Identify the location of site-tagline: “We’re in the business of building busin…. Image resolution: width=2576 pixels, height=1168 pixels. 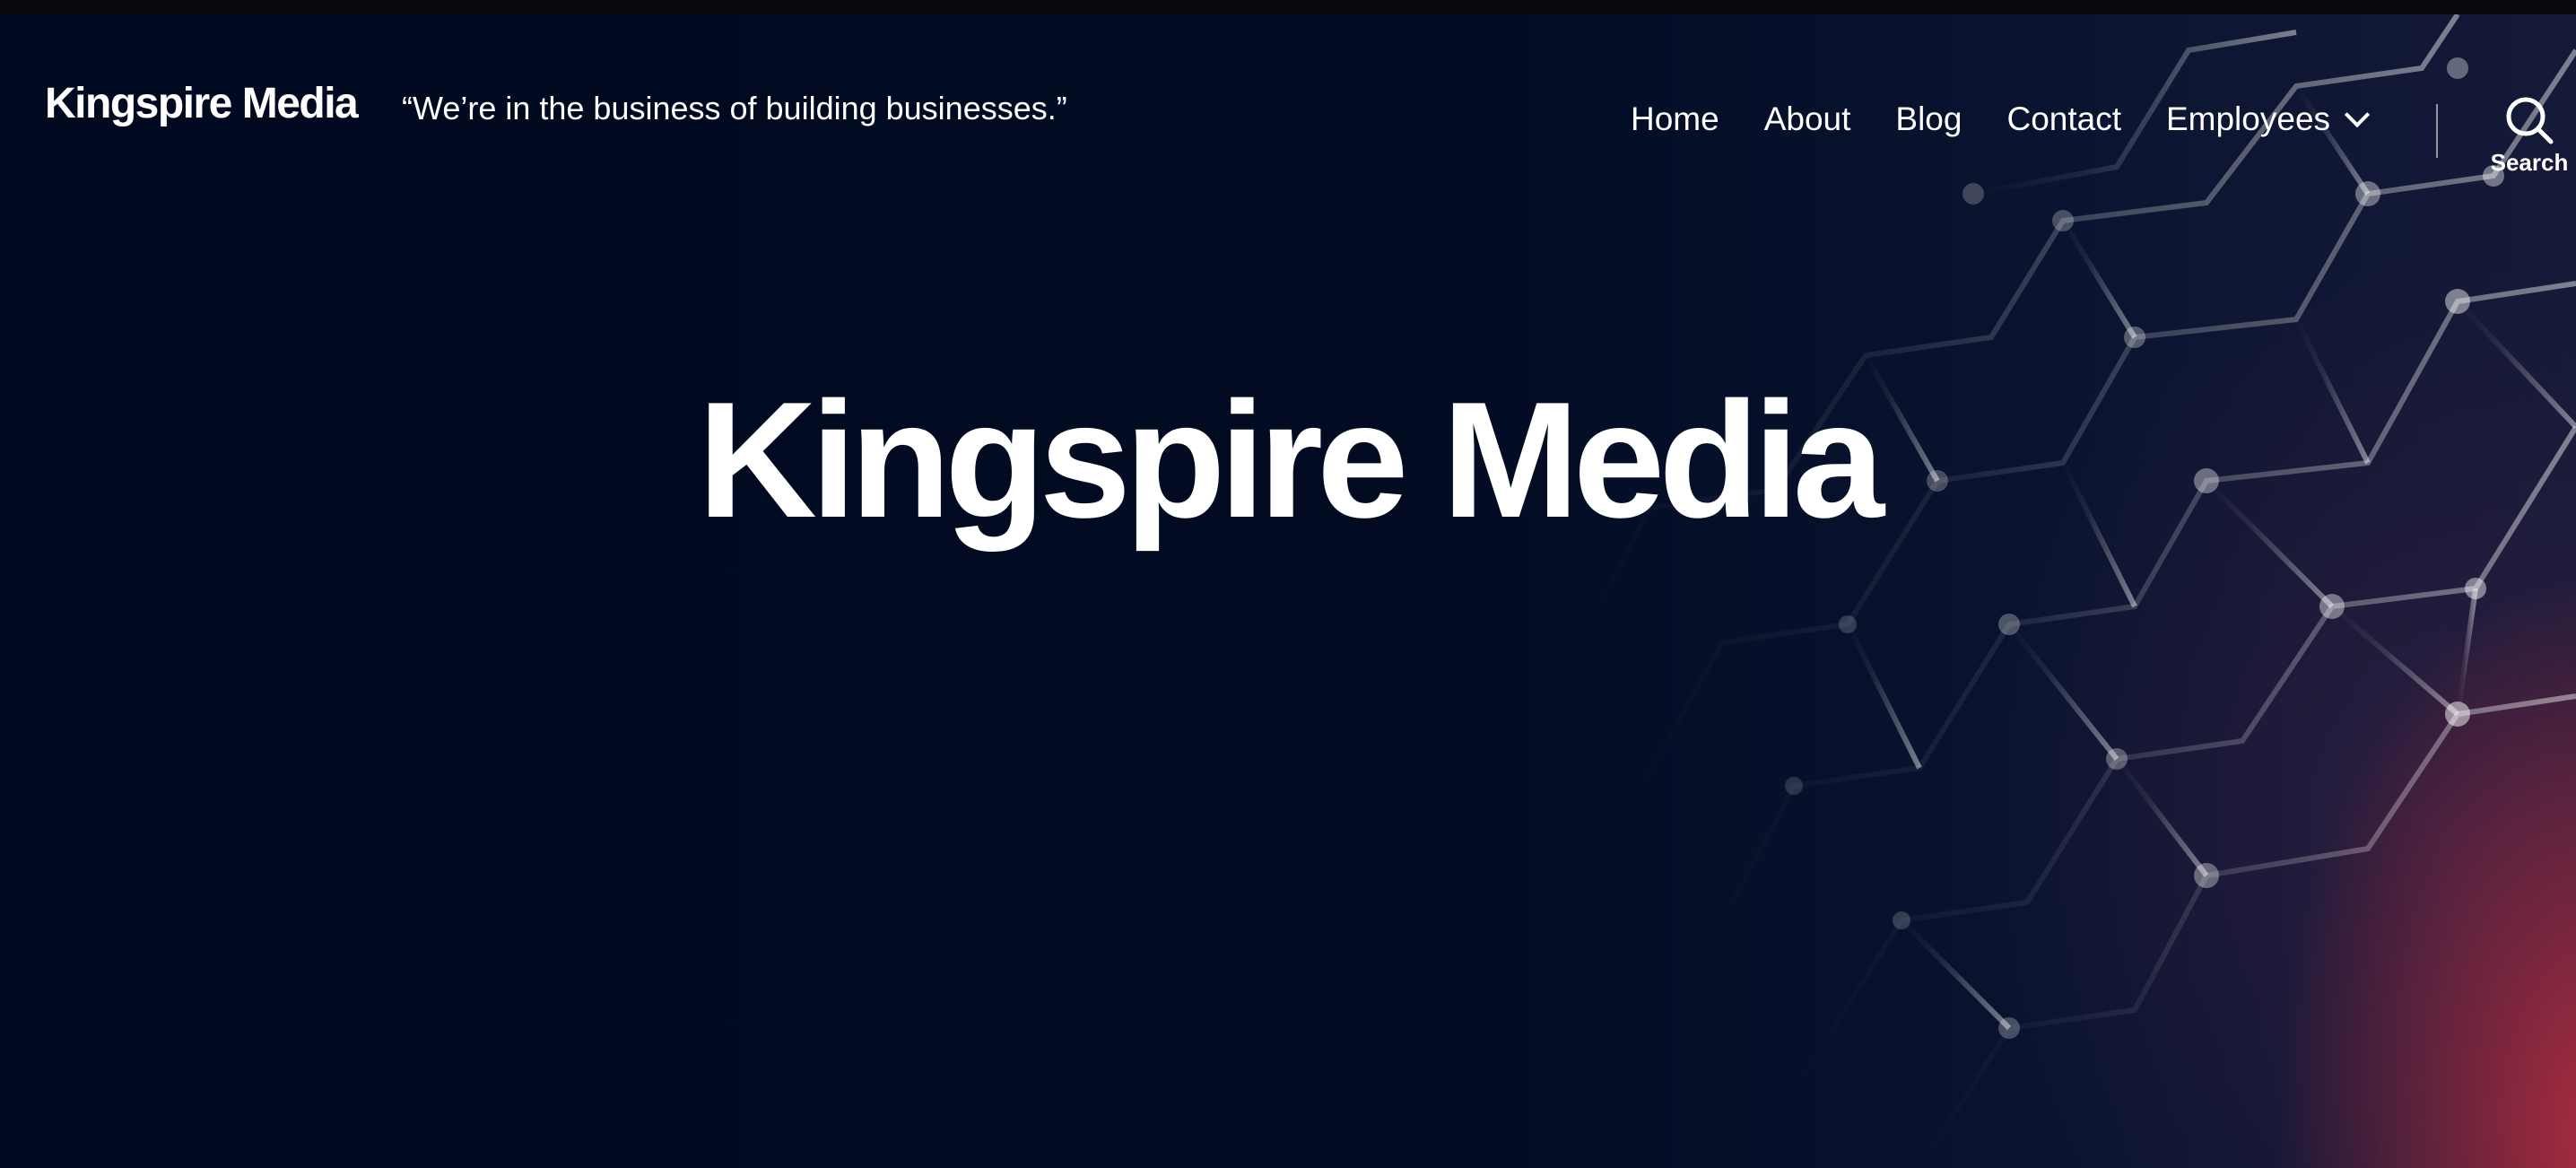
(734, 108).